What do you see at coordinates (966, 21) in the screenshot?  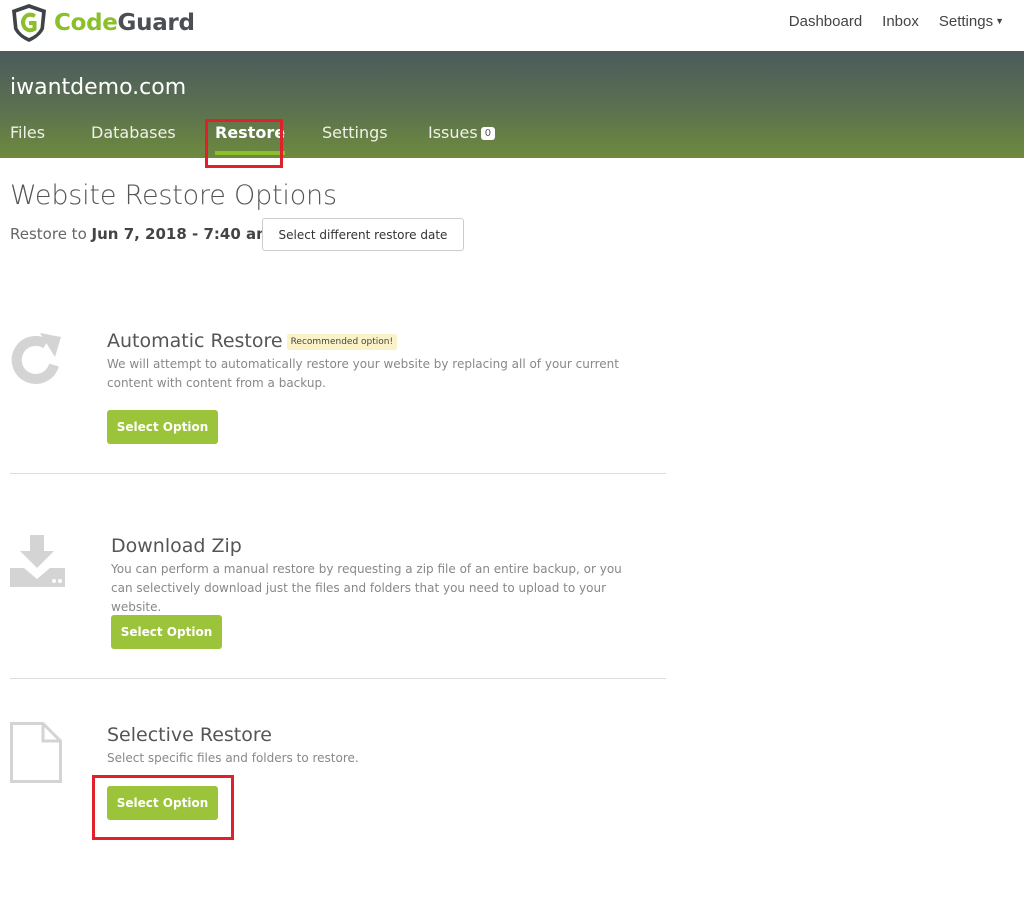 I see `nav-settings-label: Settings` at bounding box center [966, 21].